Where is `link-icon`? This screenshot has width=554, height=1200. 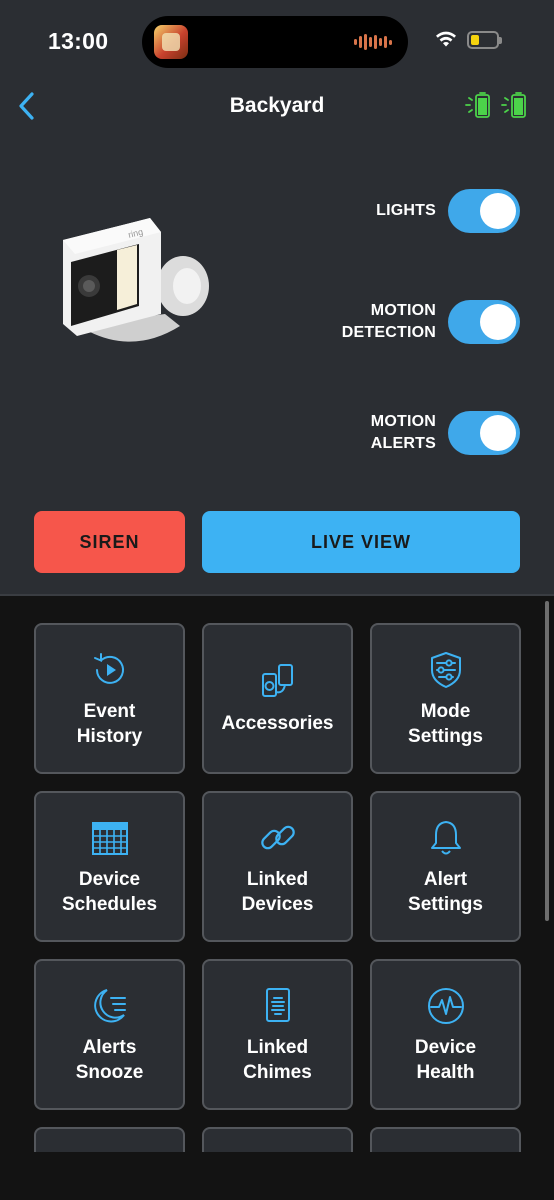
link-icon is located at coordinates (277, 837).